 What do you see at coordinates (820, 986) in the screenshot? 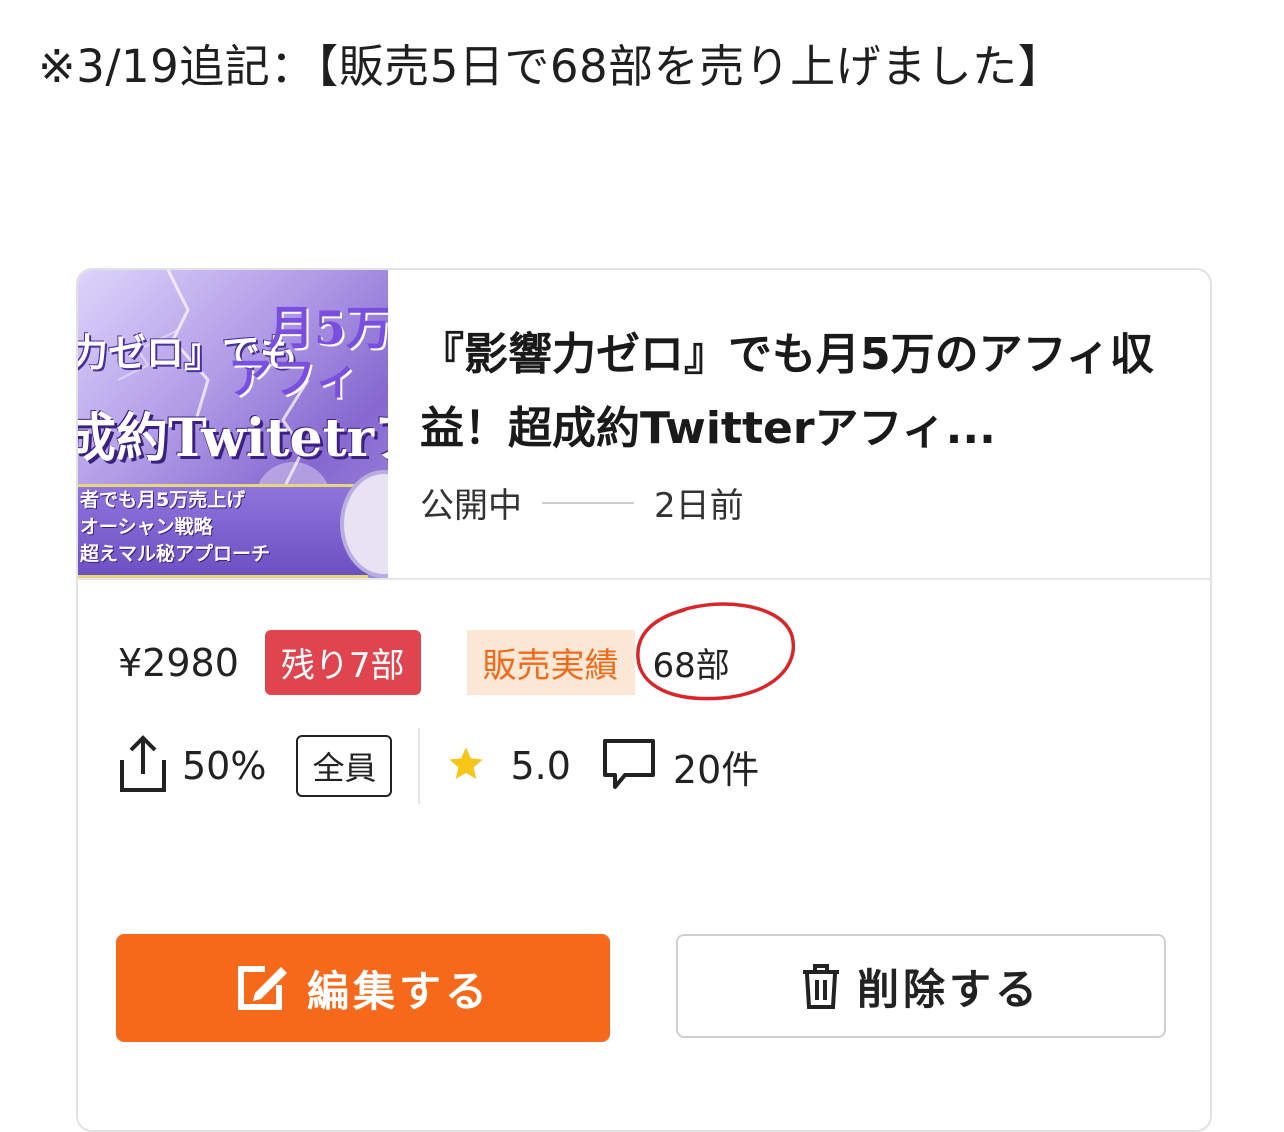
I see `trash-icon` at bounding box center [820, 986].